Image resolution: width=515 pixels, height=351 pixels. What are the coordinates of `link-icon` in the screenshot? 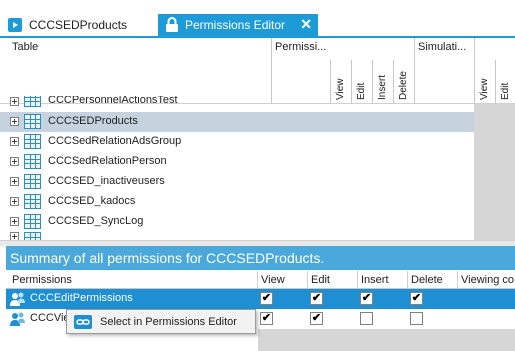 It's located at (83, 322).